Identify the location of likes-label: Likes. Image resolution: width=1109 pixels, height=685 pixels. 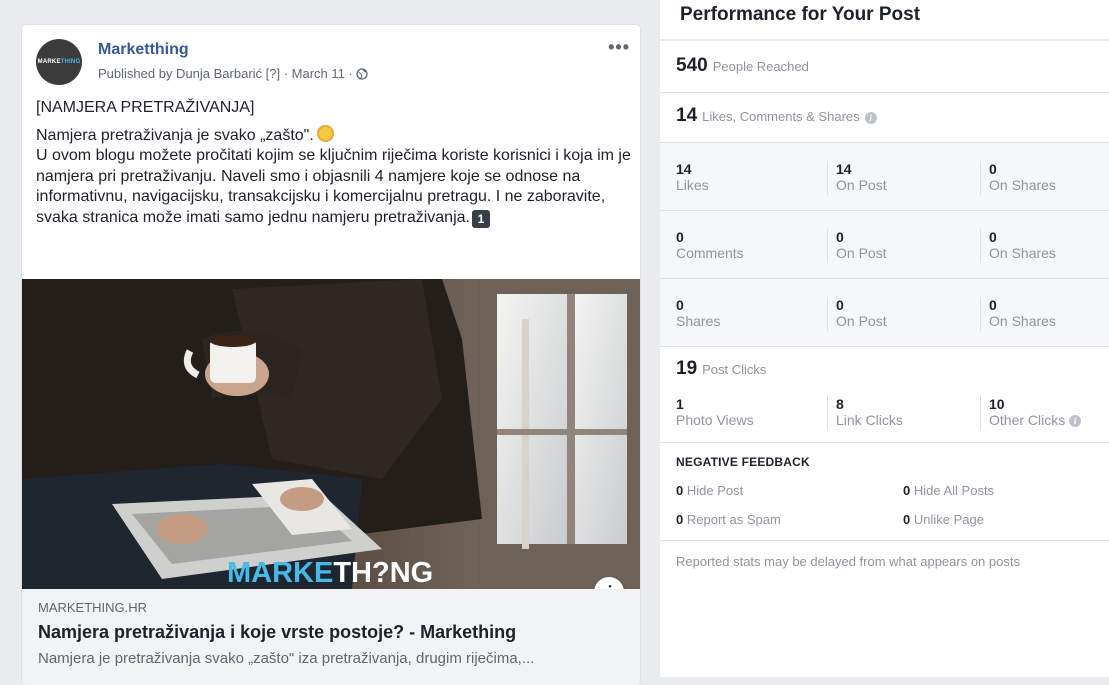
(692, 185).